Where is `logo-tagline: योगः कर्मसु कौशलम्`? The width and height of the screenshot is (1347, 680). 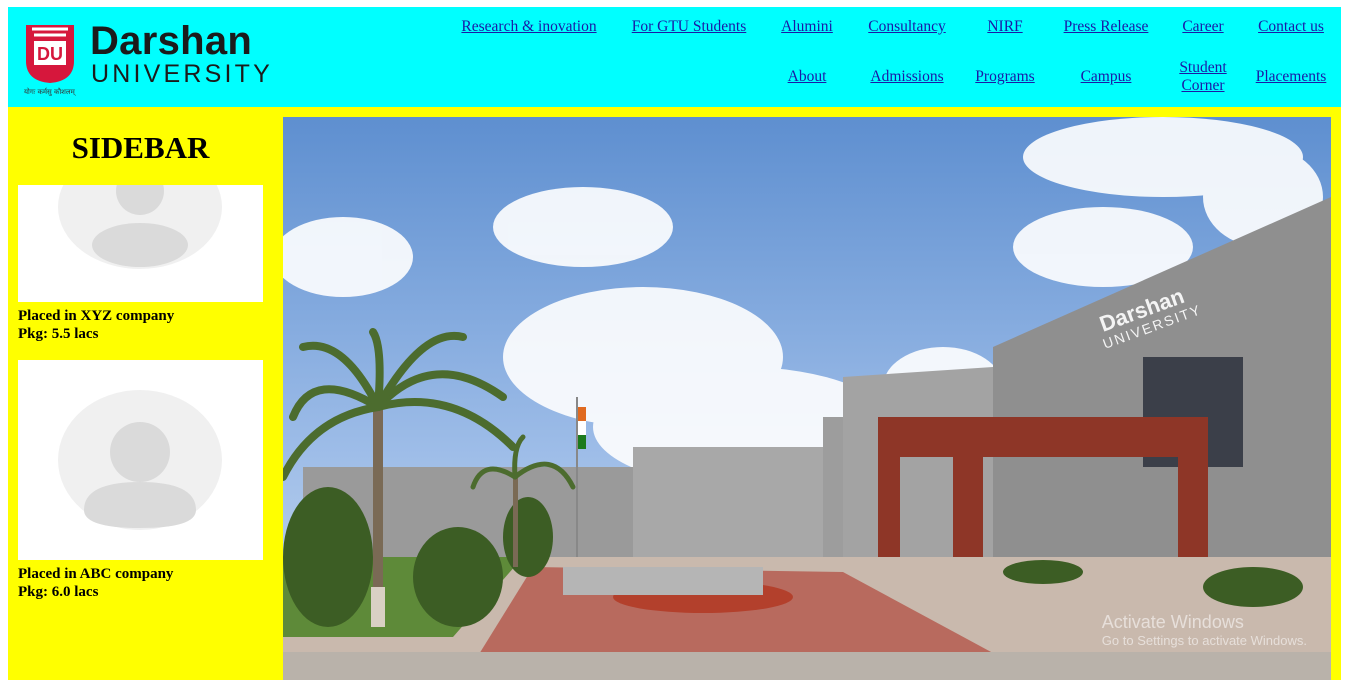 logo-tagline: योगः कर्मसु कौशलम् is located at coordinates (49, 92).